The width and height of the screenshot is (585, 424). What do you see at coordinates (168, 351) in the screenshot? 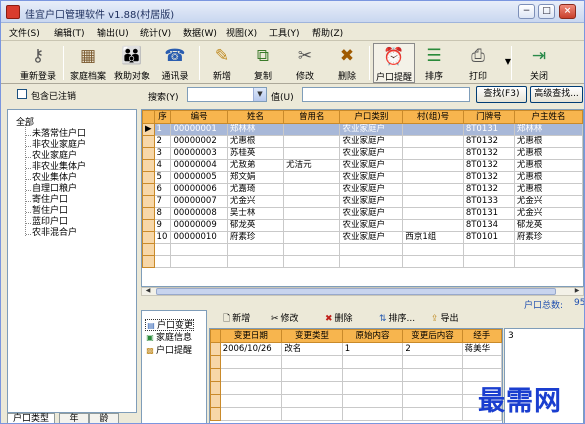
I see `nav-household-reminder: ▩ 户口提醒` at bounding box center [168, 351].